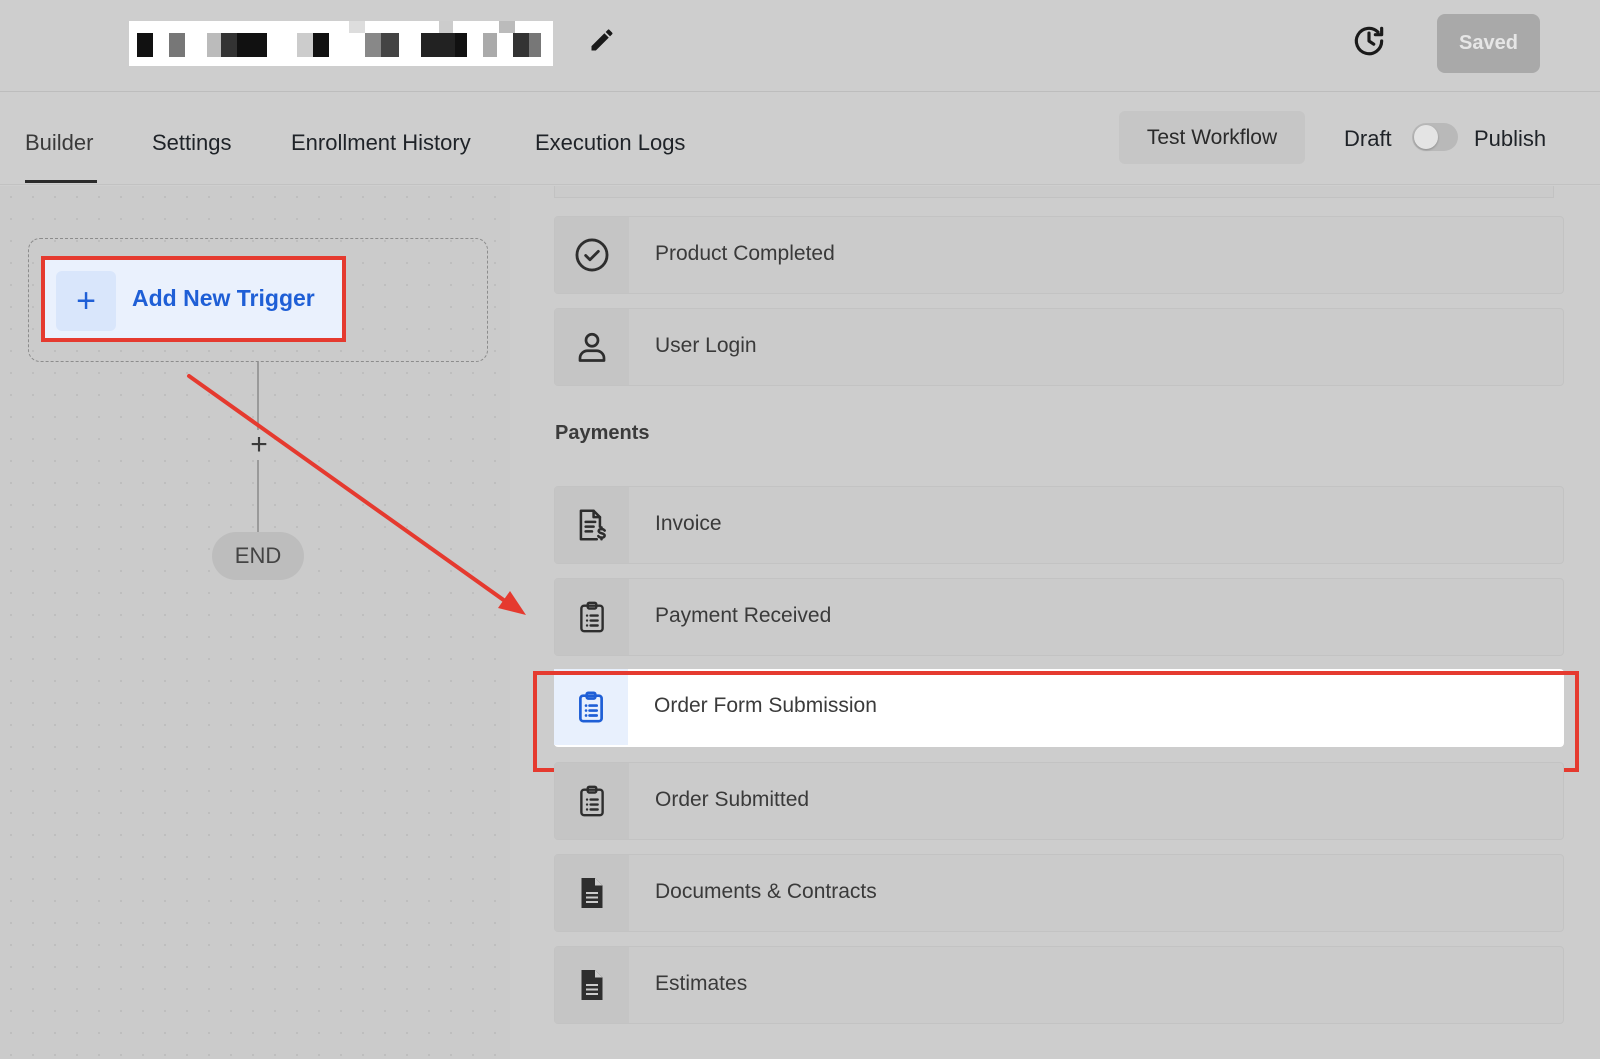 This screenshot has width=1600, height=1059. Describe the element at coordinates (766, 891) in the screenshot. I see `trigger-item-label: Documents & Contracts` at that location.